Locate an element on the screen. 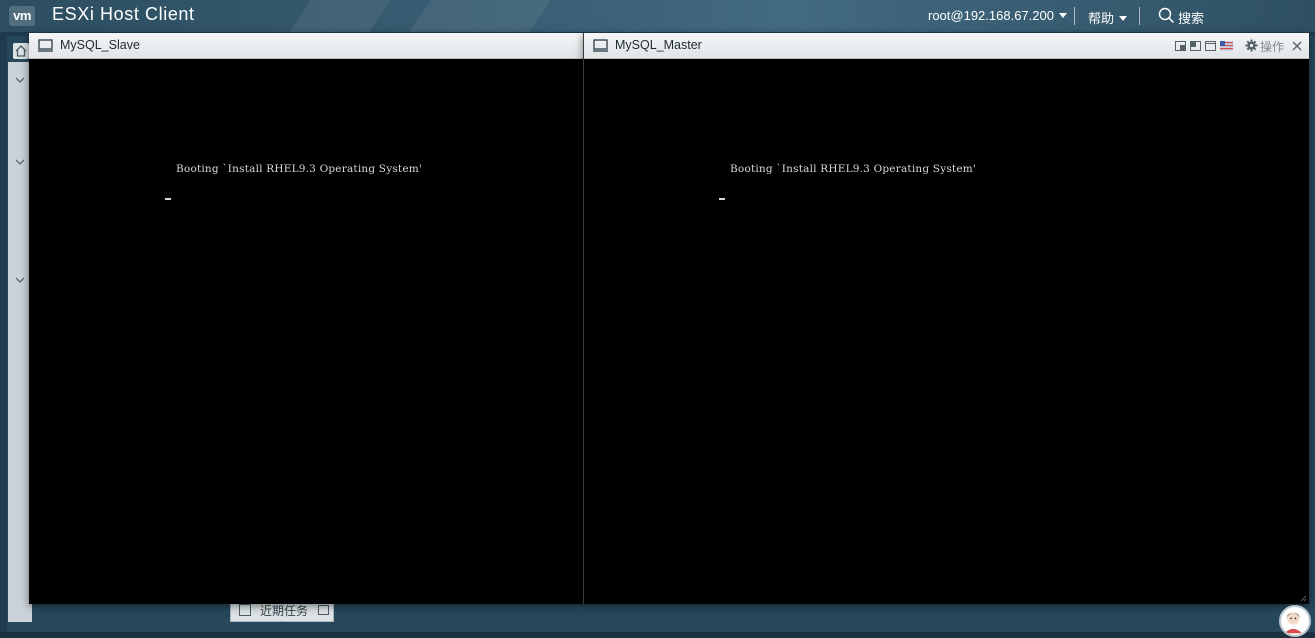 This screenshot has height=638, width=1315. maximize-icon is located at coordinates (1210, 46).